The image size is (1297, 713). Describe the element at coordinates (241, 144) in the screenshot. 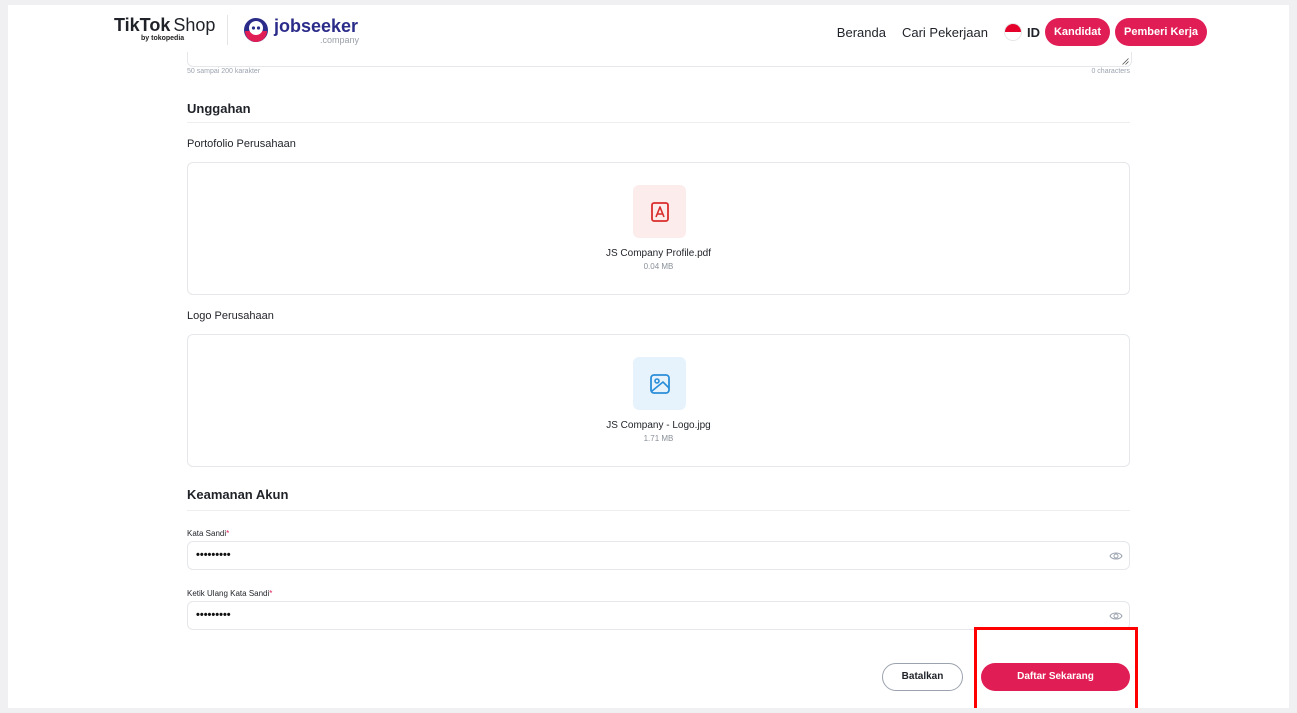

I see `portfolio-label: Portofolio Perusahaan` at that location.